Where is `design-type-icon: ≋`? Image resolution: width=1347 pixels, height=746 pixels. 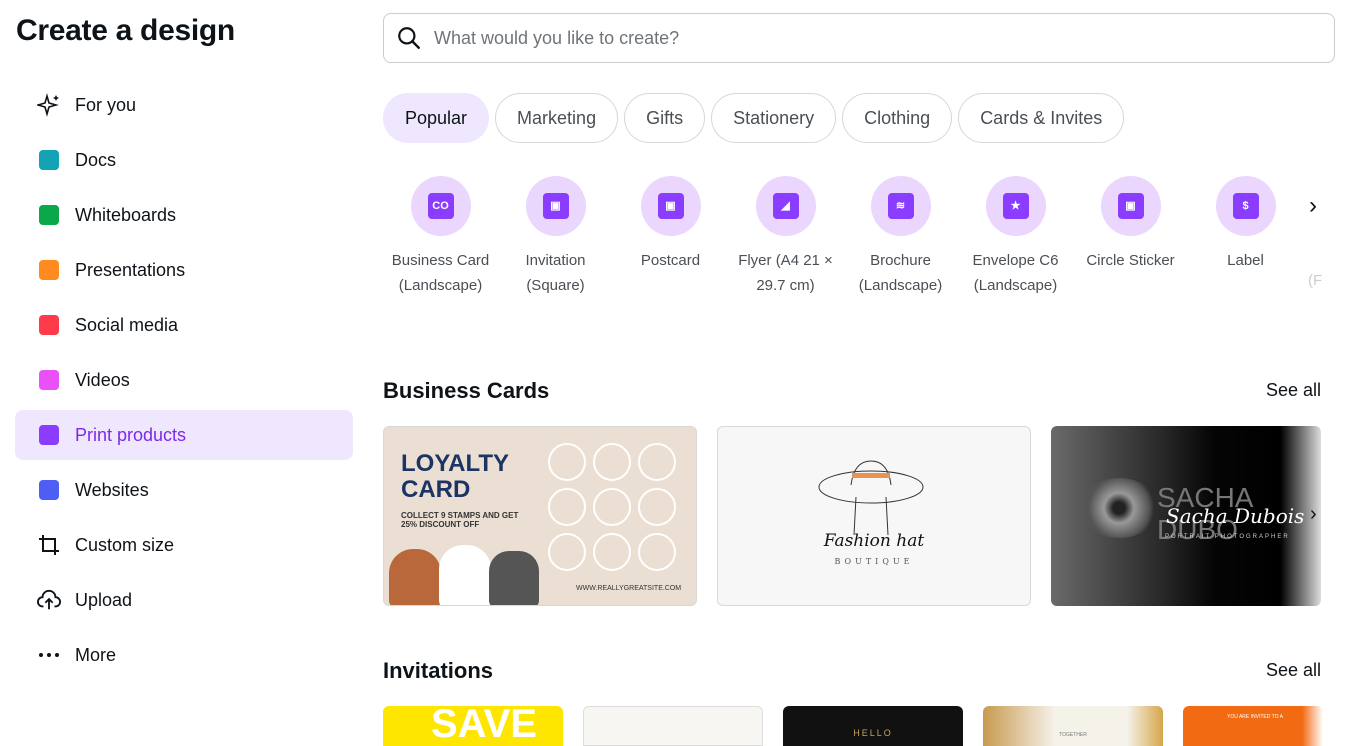 design-type-icon: ≋ is located at coordinates (900, 206).